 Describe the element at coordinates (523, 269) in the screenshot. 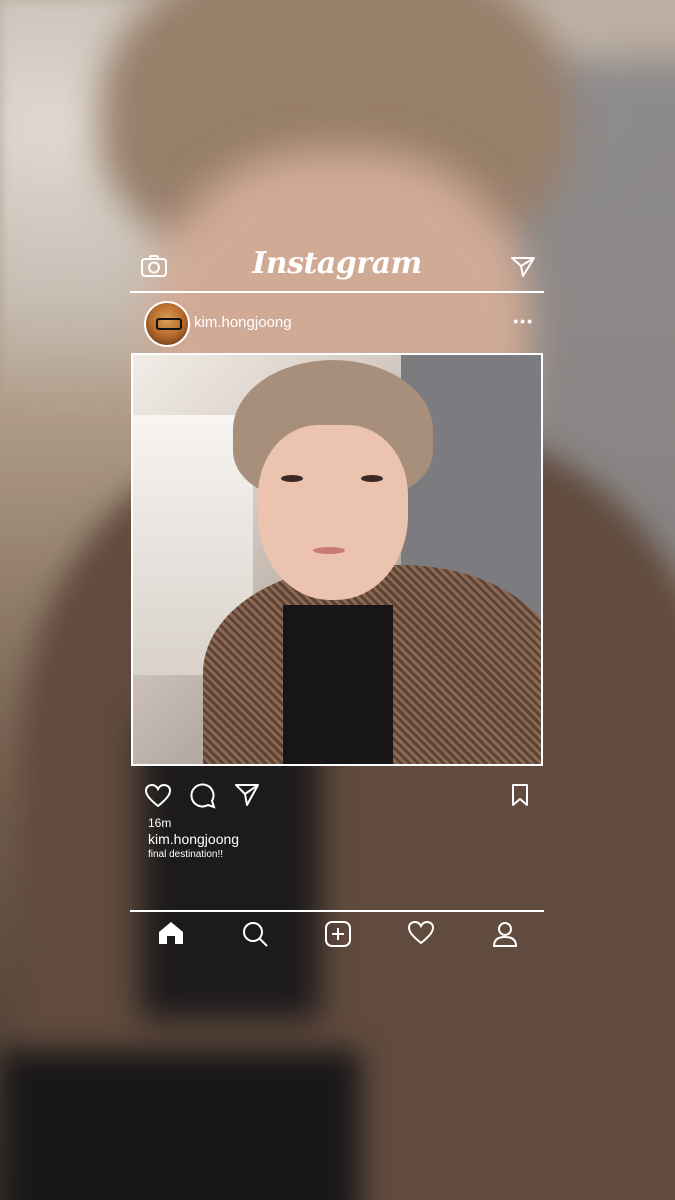

I see `paper-plane-icon` at that location.